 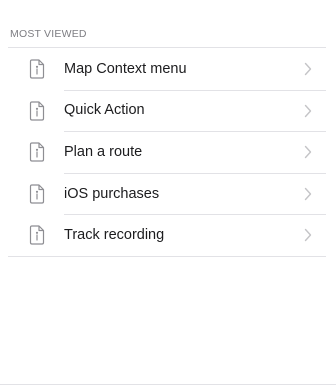 What do you see at coordinates (167, 235) in the screenshot?
I see `list-item: Track recording` at bounding box center [167, 235].